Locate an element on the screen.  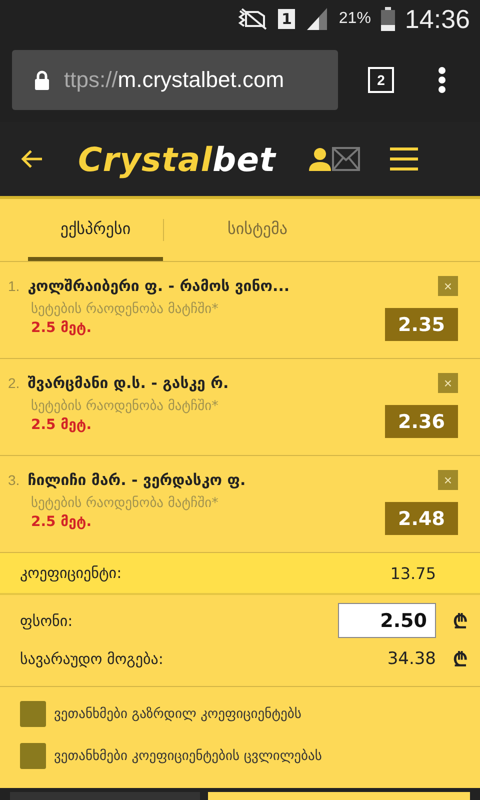
odds-badge: 2.48 is located at coordinates (421, 518).